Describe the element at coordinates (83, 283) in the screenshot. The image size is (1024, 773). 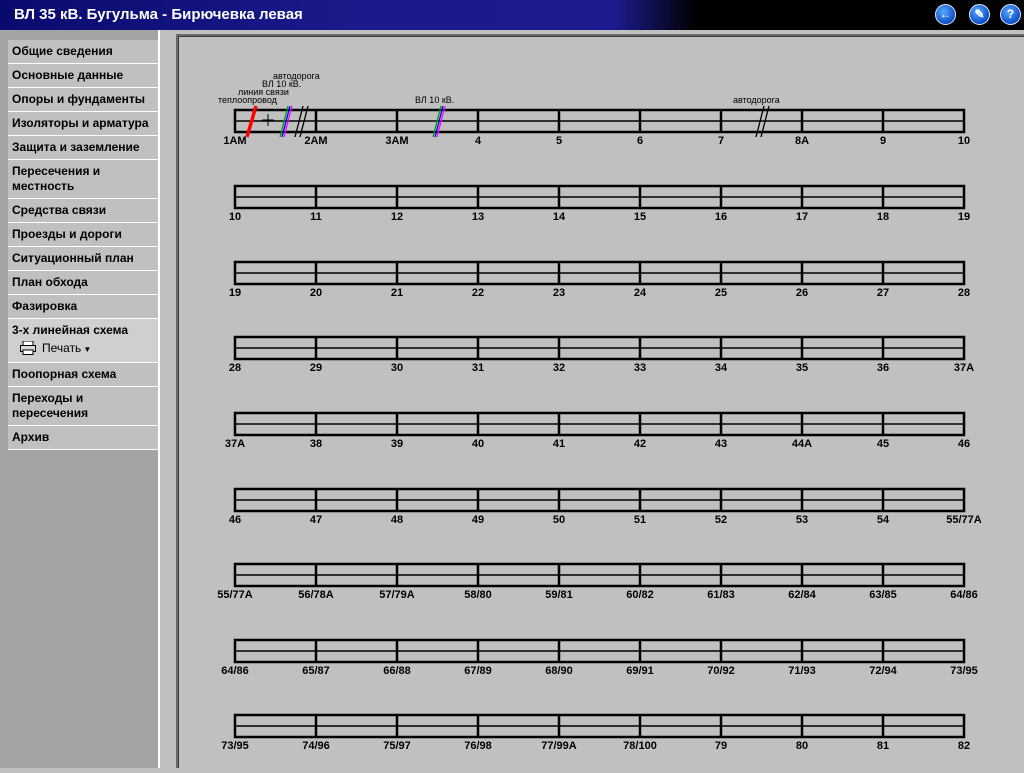
I see `sidebar-item-inspection-plan: План обхода` at that location.